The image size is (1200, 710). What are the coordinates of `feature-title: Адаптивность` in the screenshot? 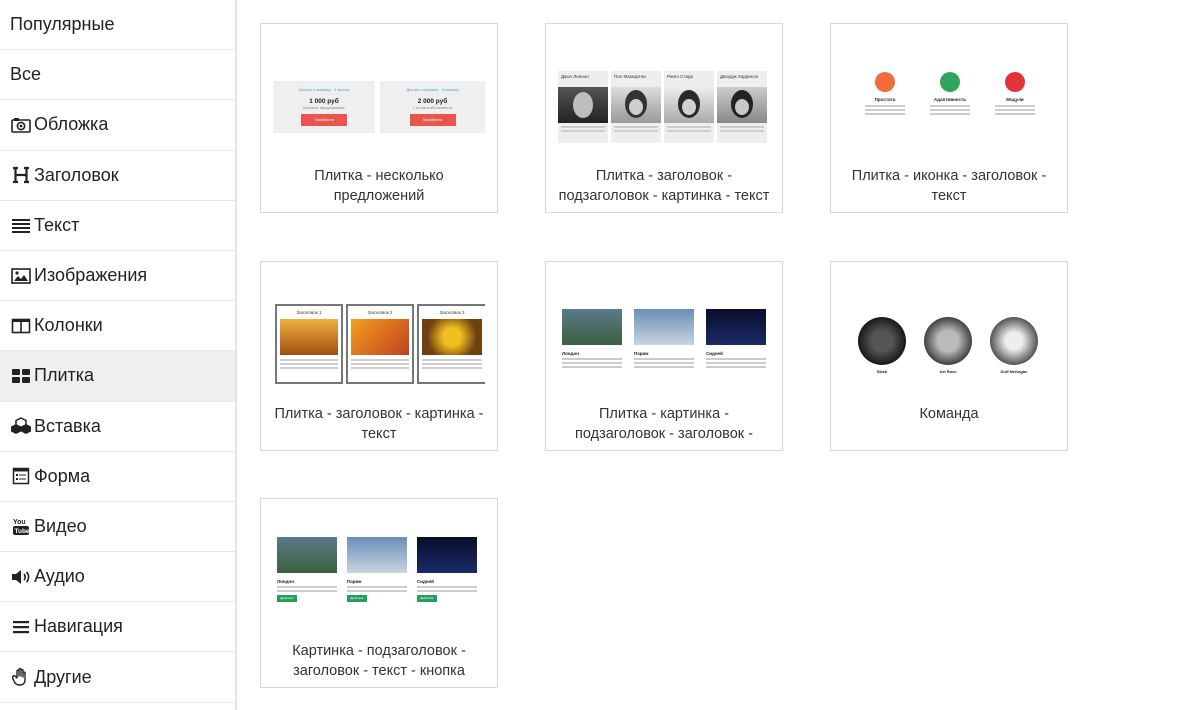 It's located at (950, 99).